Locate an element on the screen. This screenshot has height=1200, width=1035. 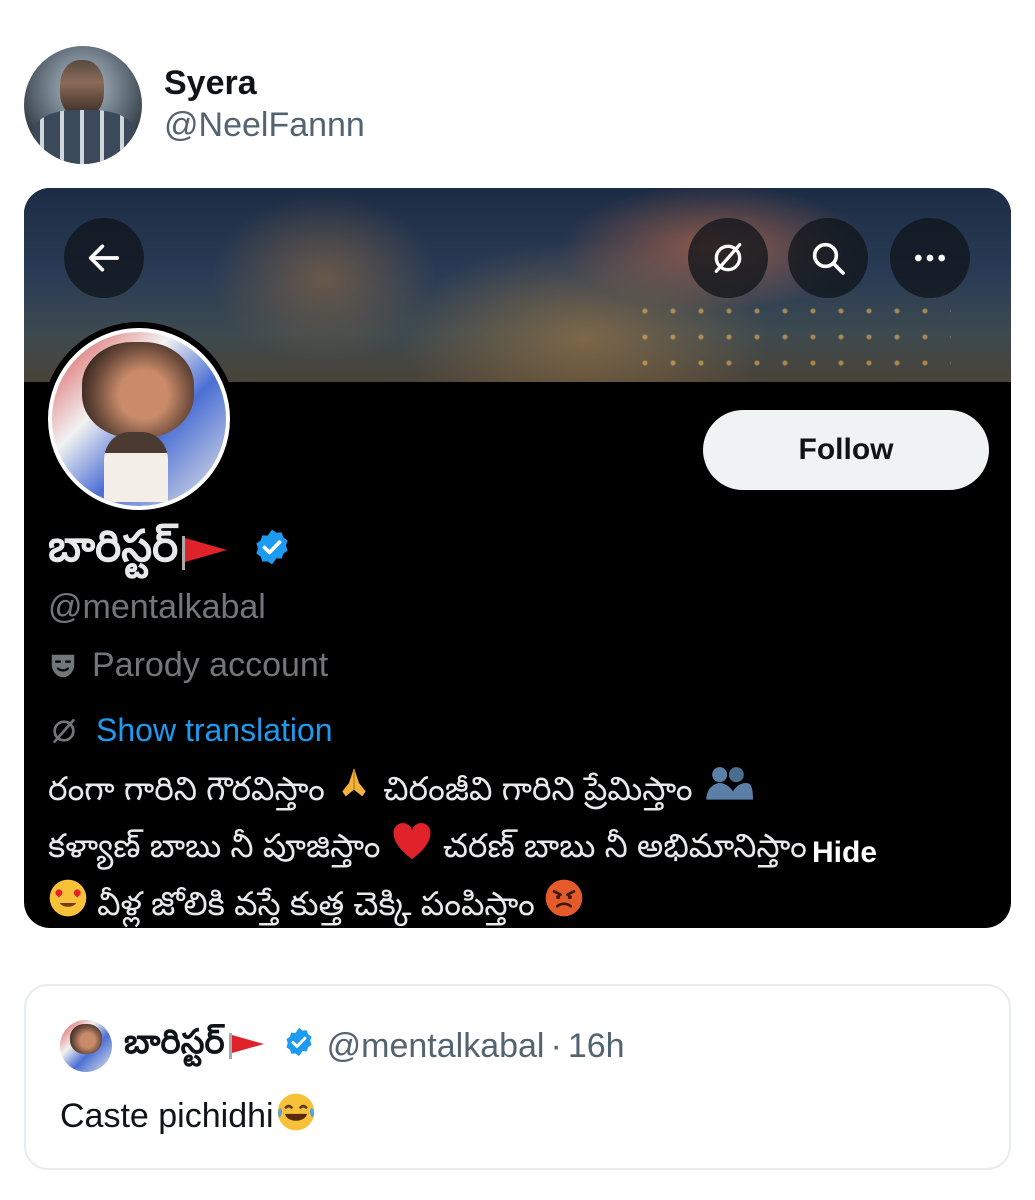
red-heart-emoji is located at coordinates (412, 849).